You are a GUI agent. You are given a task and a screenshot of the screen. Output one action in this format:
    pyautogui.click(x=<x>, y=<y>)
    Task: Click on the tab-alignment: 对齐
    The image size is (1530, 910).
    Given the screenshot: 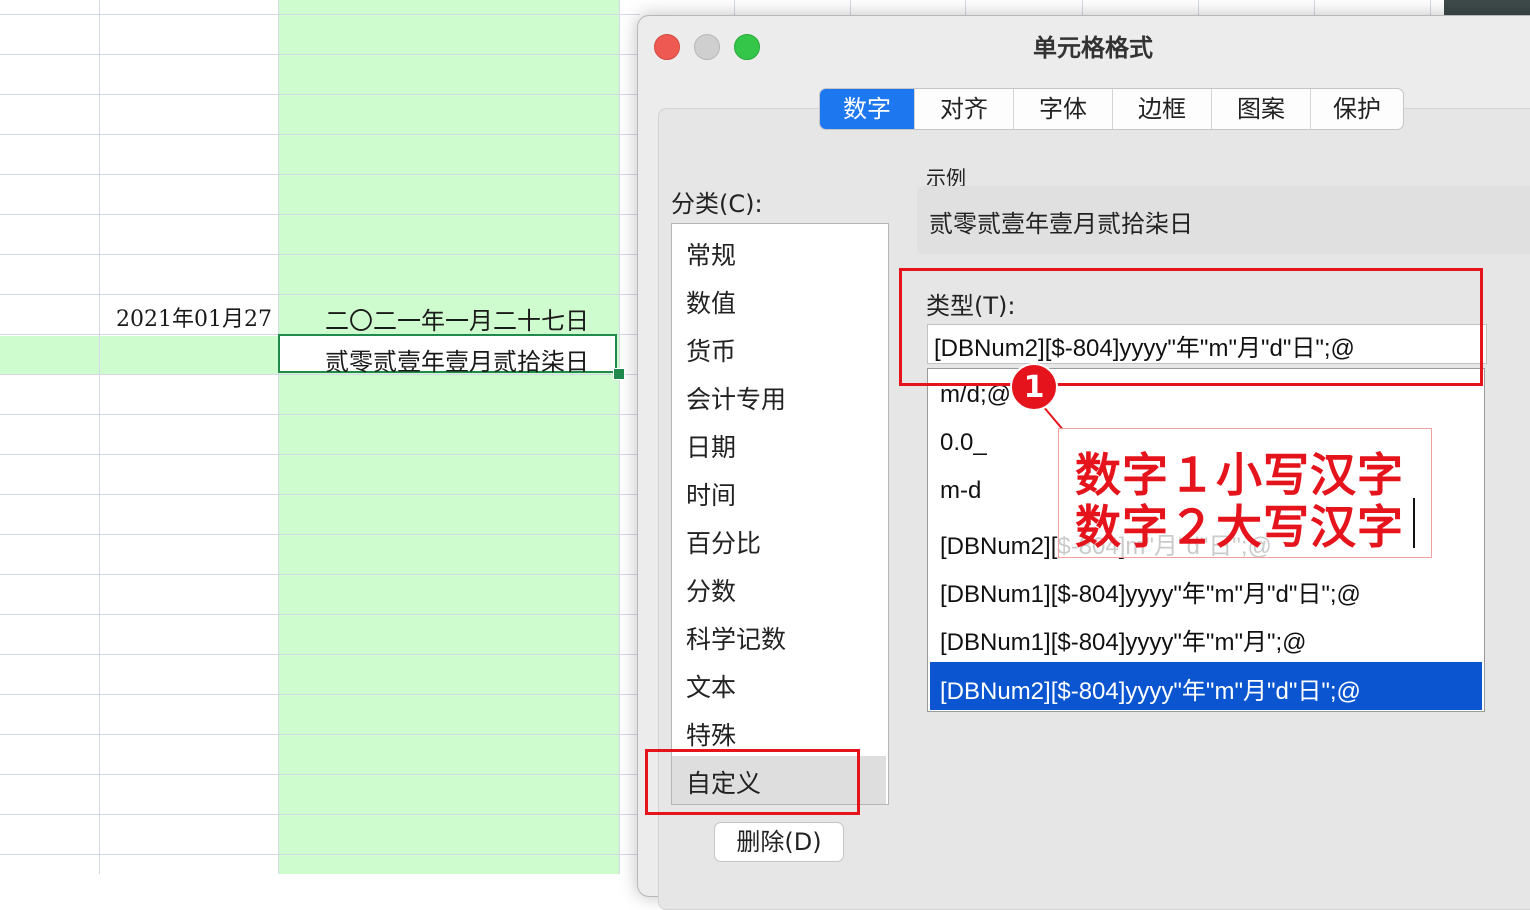 What is the action you would take?
    pyautogui.click(x=964, y=109)
    